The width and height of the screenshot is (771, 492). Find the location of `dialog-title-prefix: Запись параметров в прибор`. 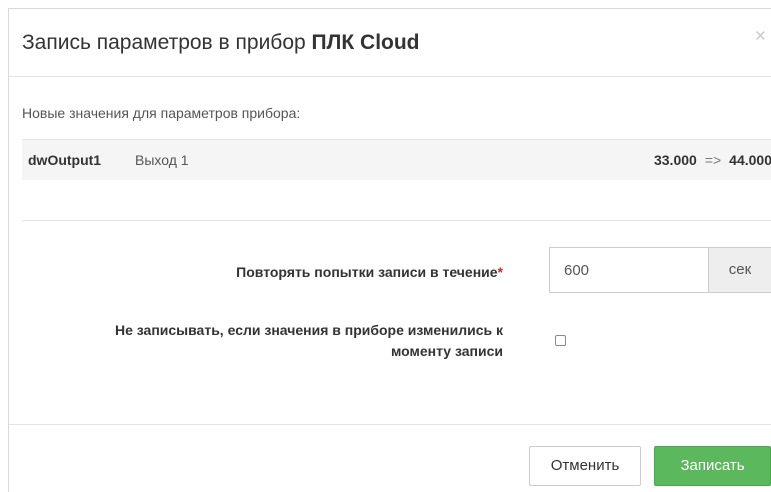

dialog-title-prefix: Запись параметров в прибор is located at coordinates (164, 42).